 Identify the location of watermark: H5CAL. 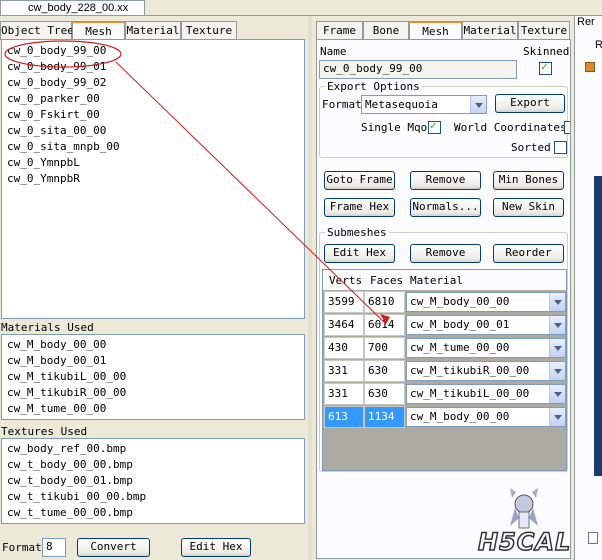
(525, 523).